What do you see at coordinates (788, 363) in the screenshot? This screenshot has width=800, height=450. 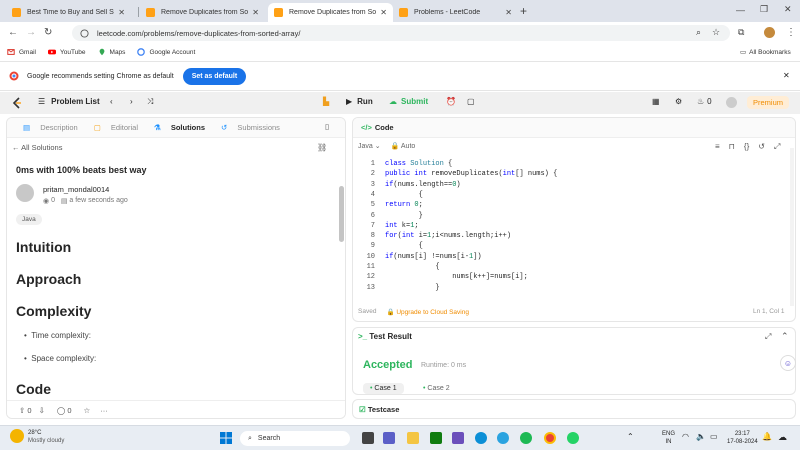 I see `assistant-bubble-icon: ☺` at bounding box center [788, 363].